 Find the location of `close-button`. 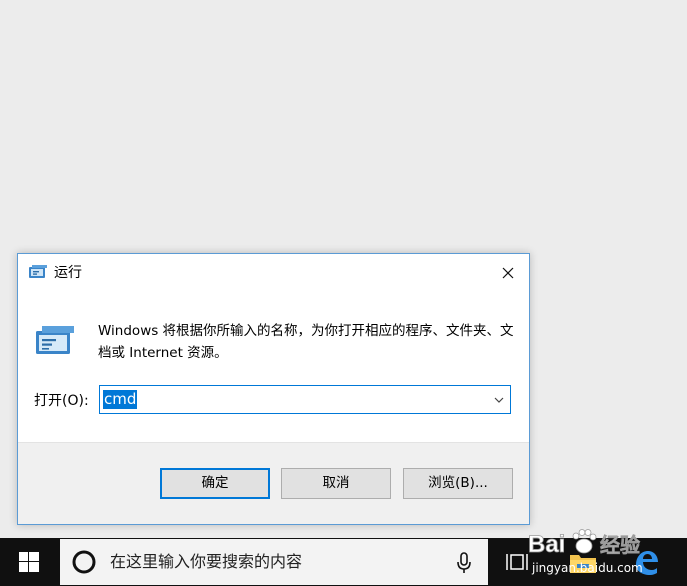

close-button is located at coordinates (508, 273).